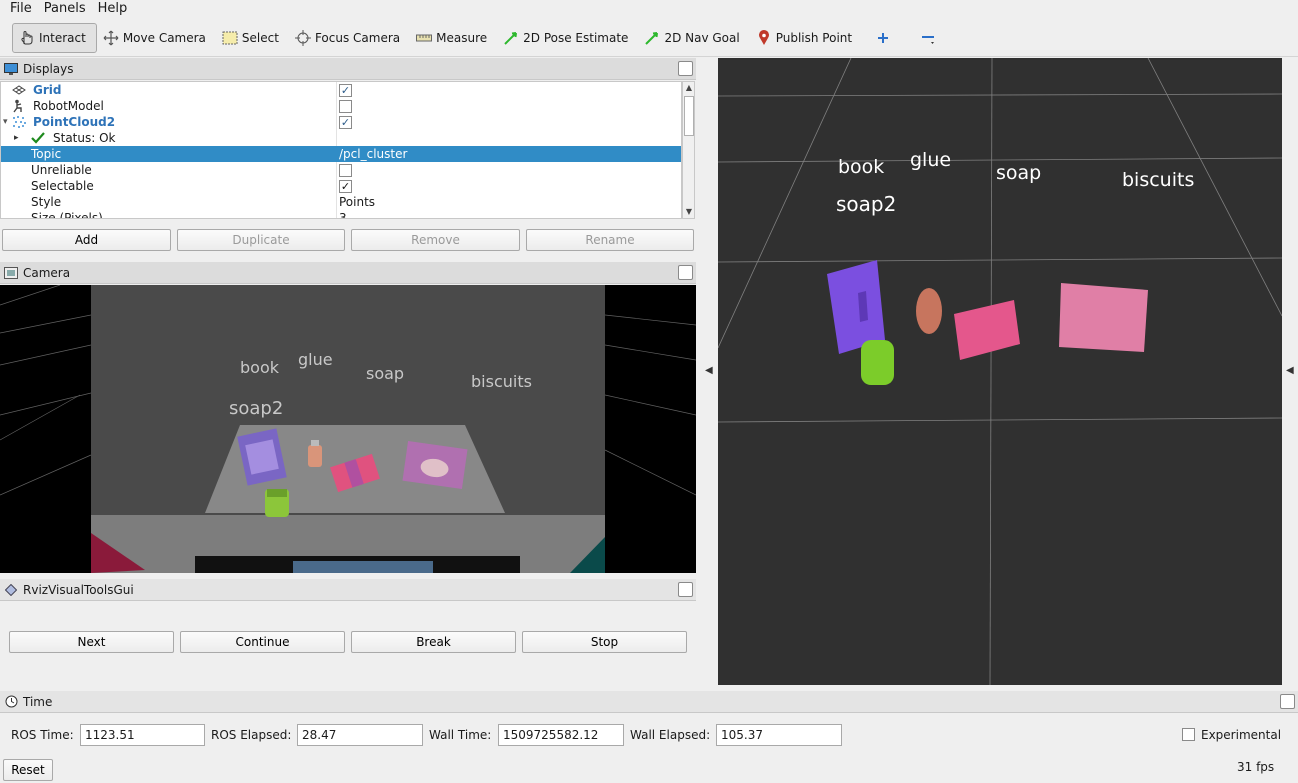  I want to click on collapse-right-icon: ◀, so click(1290, 370).